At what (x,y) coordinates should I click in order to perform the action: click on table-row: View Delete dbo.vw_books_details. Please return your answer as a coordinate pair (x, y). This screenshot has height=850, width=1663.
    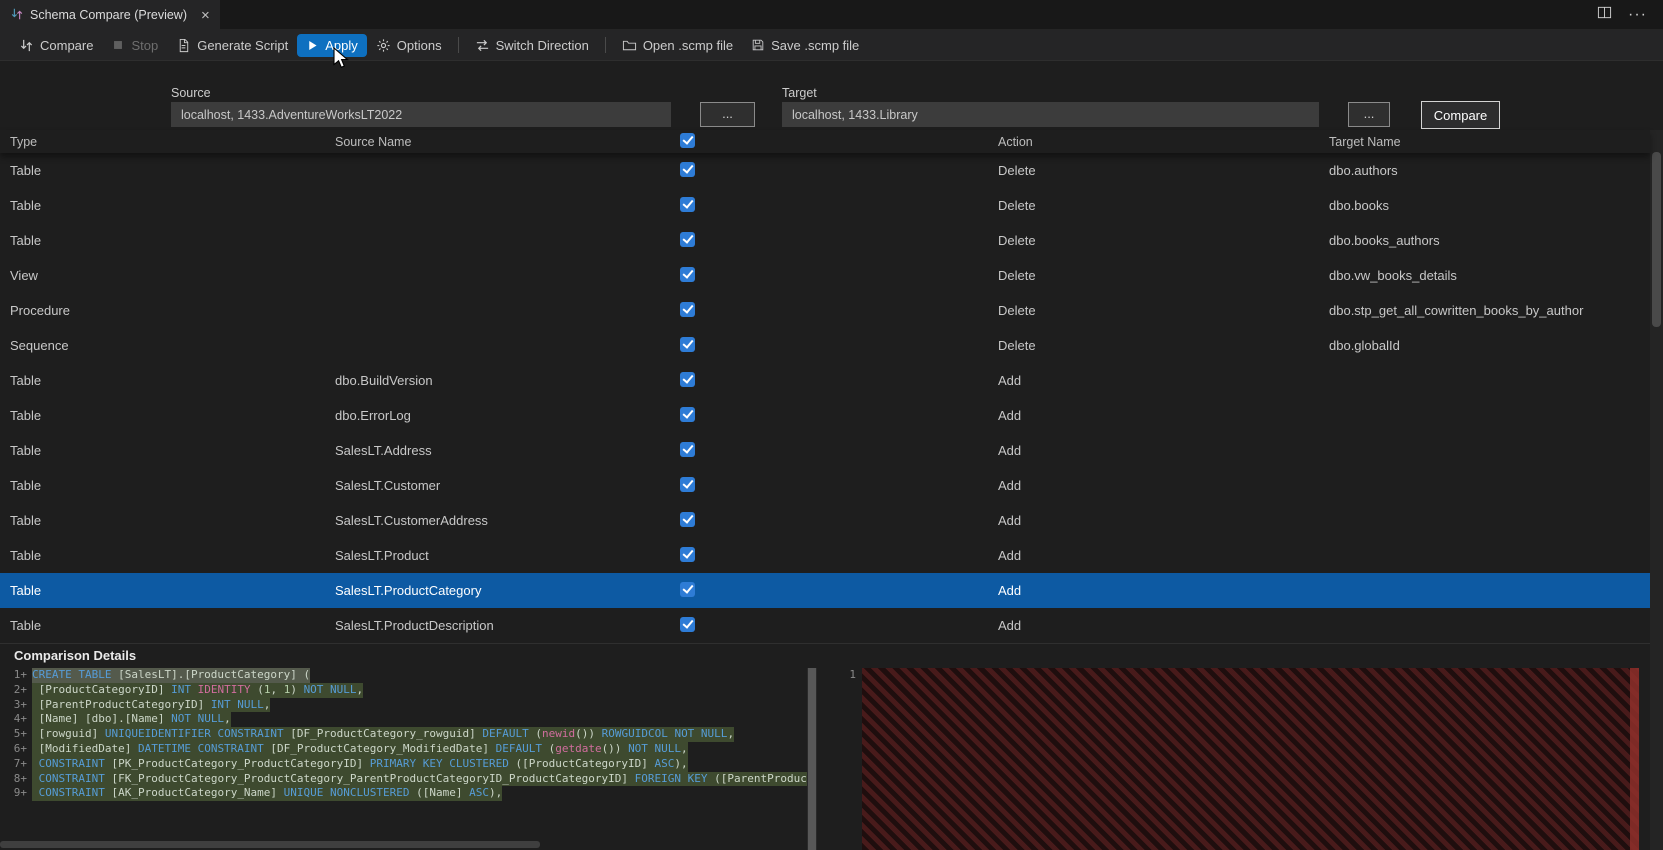
    Looking at the image, I should click on (825, 275).